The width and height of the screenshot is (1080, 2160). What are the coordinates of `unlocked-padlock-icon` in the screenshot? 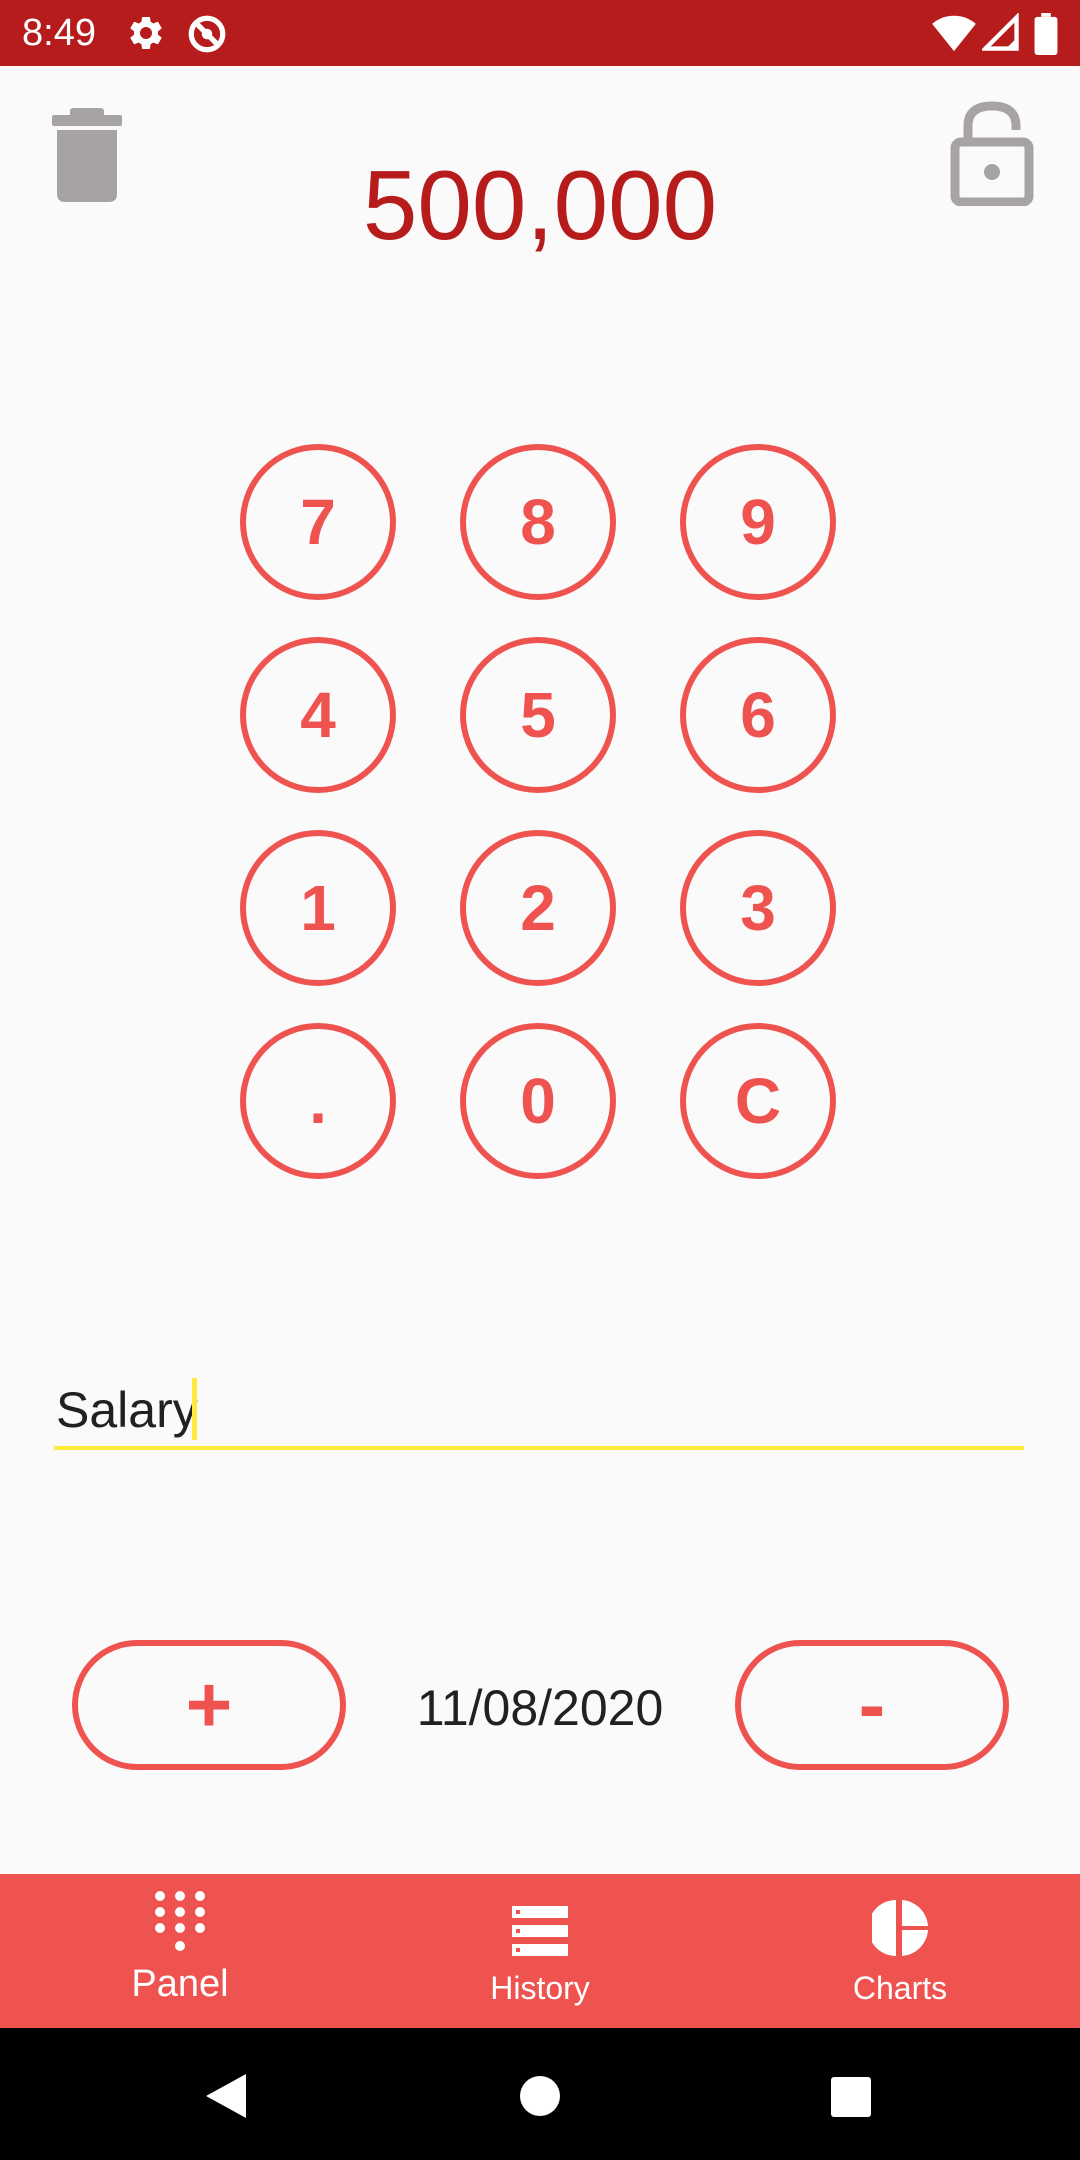 It's located at (992, 154).